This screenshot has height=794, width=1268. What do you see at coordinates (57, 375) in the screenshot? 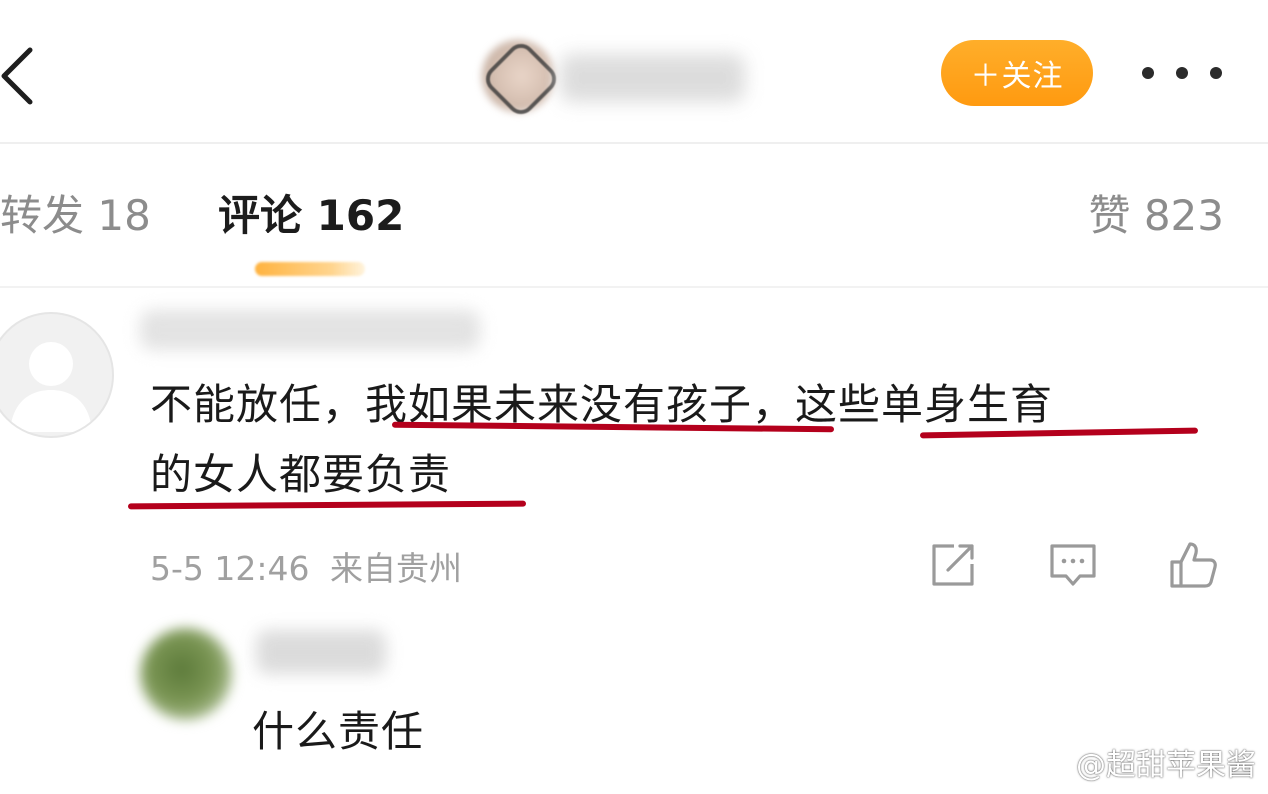
I see `avatar` at bounding box center [57, 375].